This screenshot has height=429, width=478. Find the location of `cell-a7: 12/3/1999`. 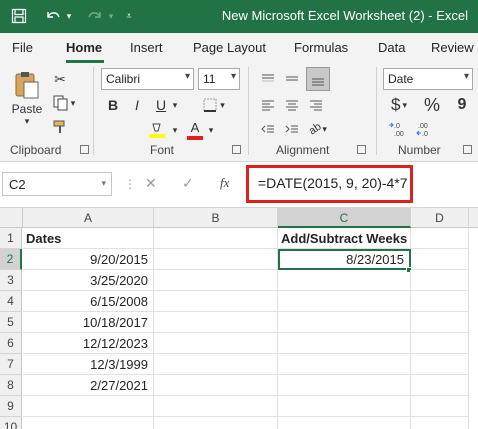

cell-a7: 12/3/1999 is located at coordinates (88, 364).